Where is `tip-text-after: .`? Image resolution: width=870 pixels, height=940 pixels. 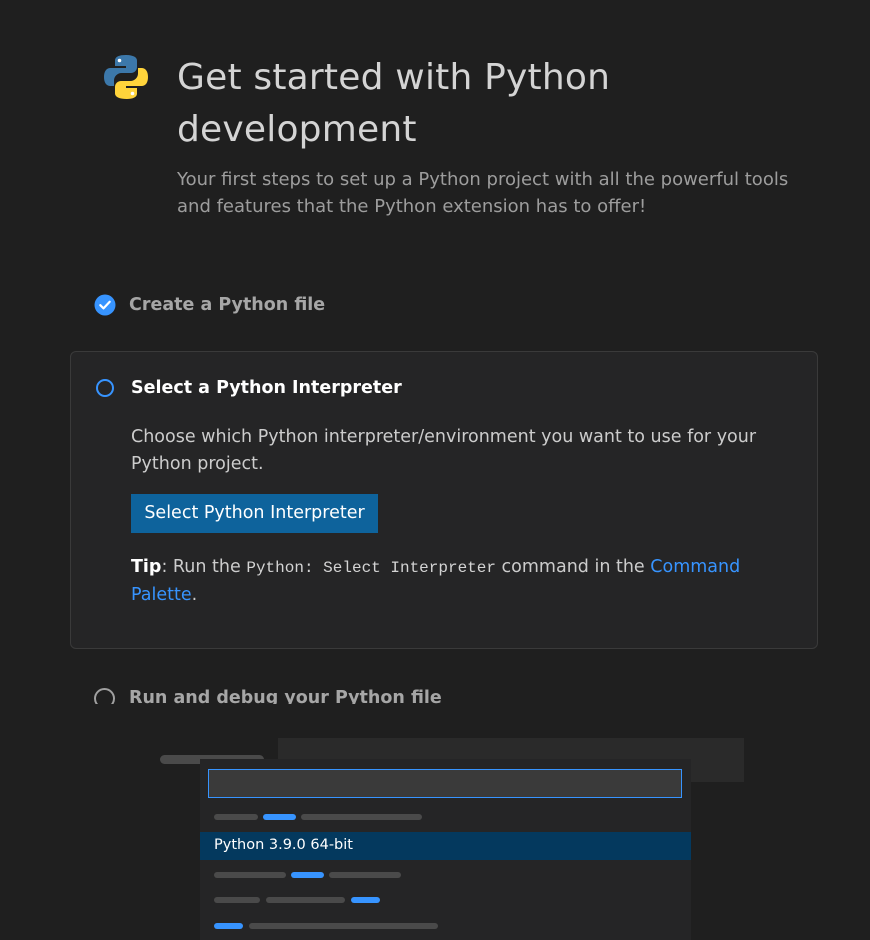
tip-text-after: . is located at coordinates (194, 595).